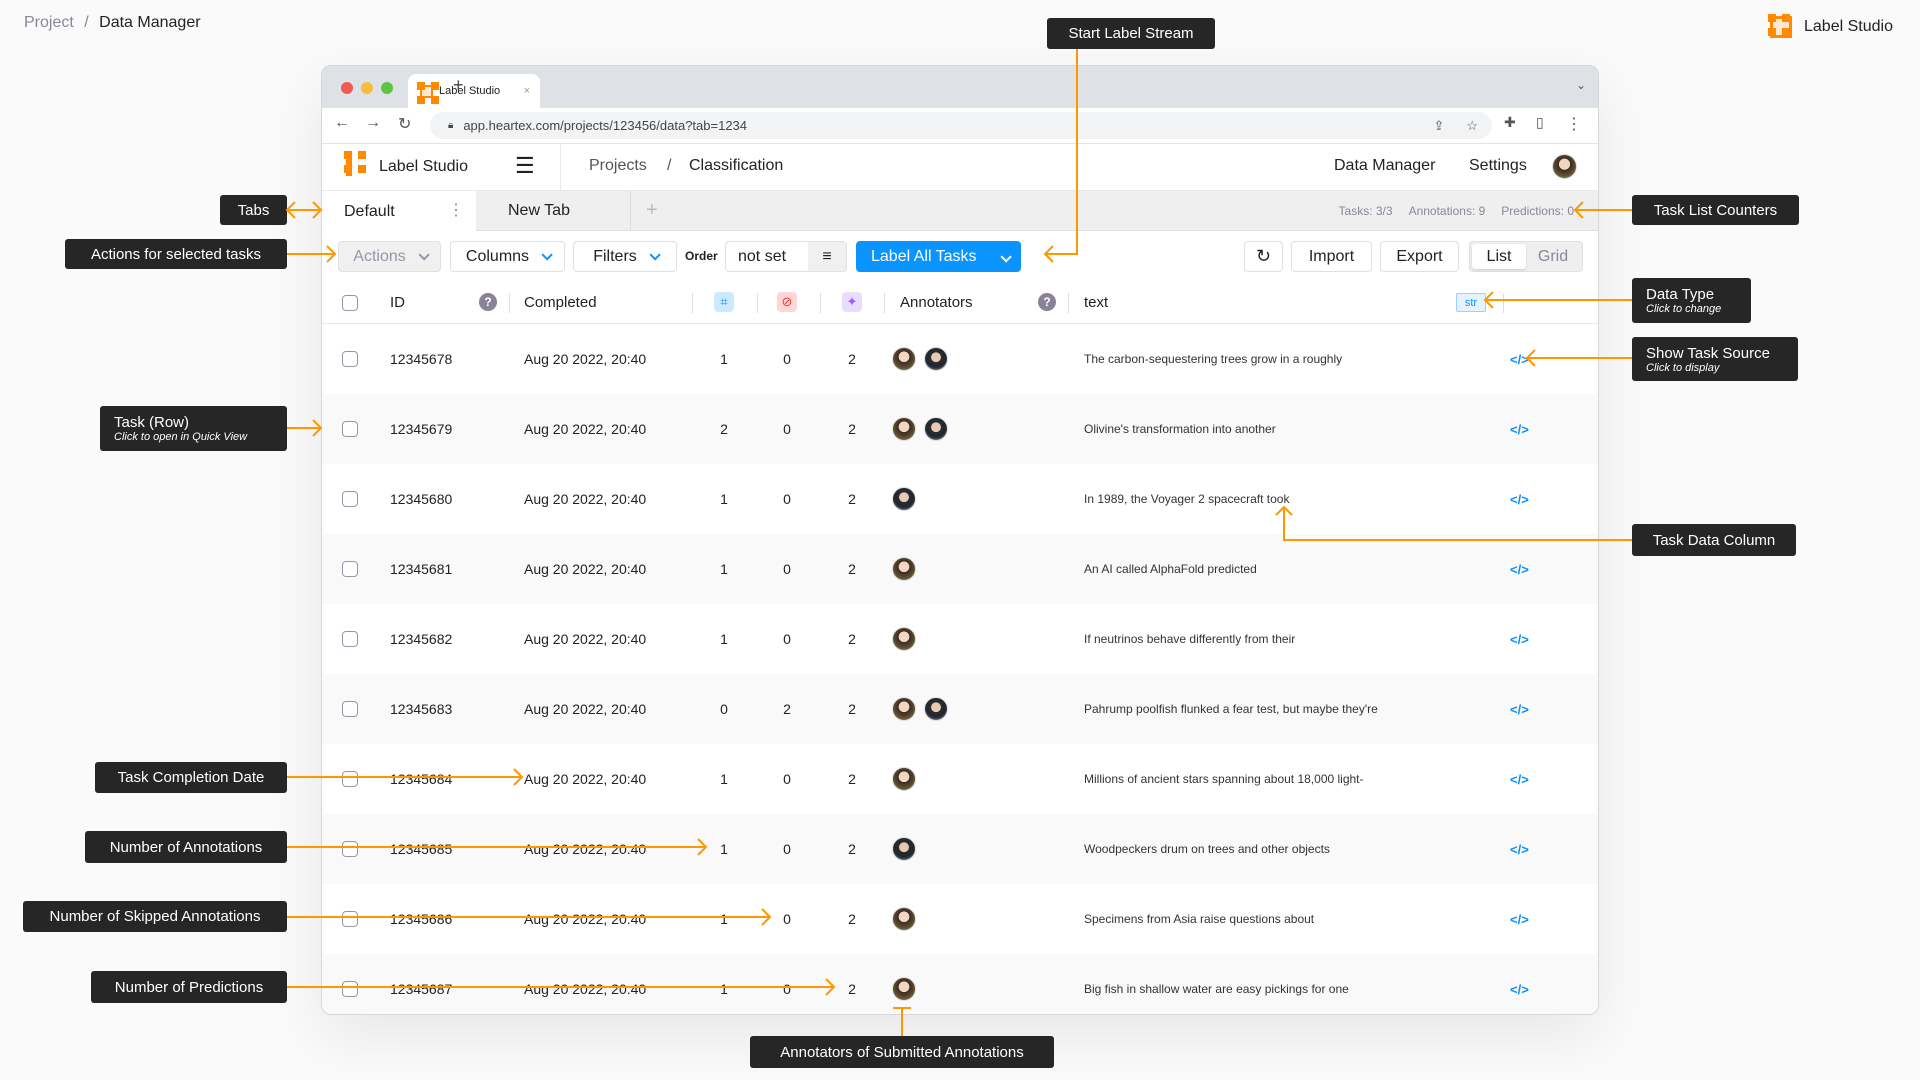 This screenshot has width=1920, height=1080. Describe the element at coordinates (1331, 256) in the screenshot. I see `import-button: Import` at that location.